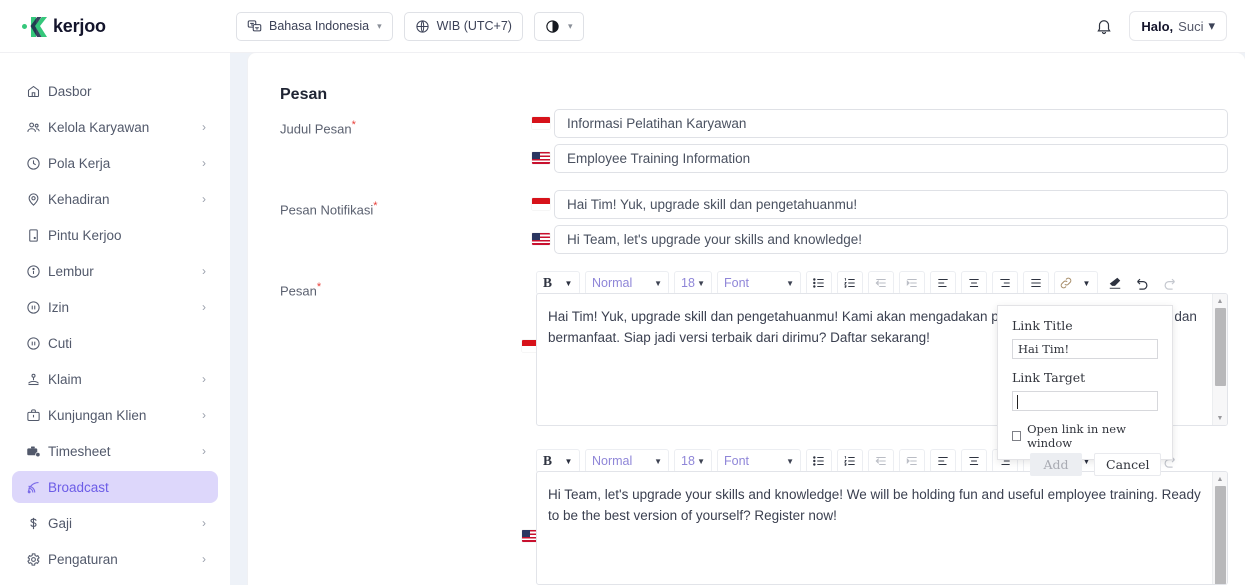 This screenshot has height=585, width=1245. Describe the element at coordinates (1128, 464) in the screenshot. I see `cancel-link-button: Cancel` at that location.